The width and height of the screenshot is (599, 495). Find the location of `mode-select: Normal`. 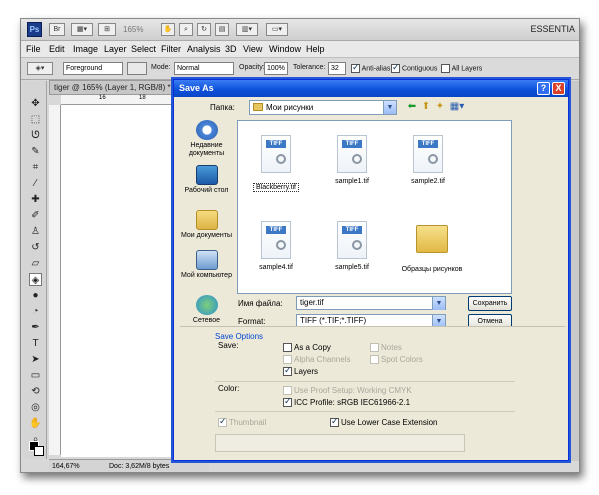

mode-select: Normal is located at coordinates (204, 68).